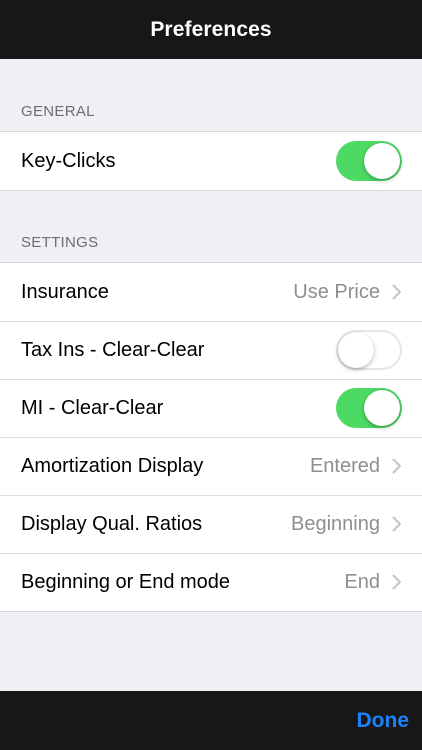  What do you see at coordinates (211, 408) in the screenshot?
I see `mi-row: MI - Clear-Clear` at bounding box center [211, 408].